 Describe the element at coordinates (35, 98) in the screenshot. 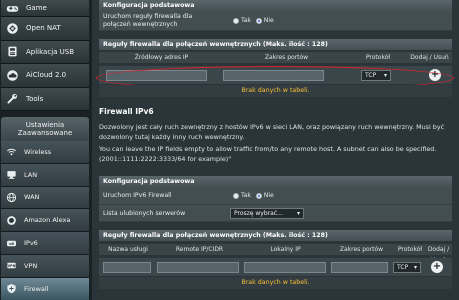

I see `sidebar-item-label: Tools` at that location.